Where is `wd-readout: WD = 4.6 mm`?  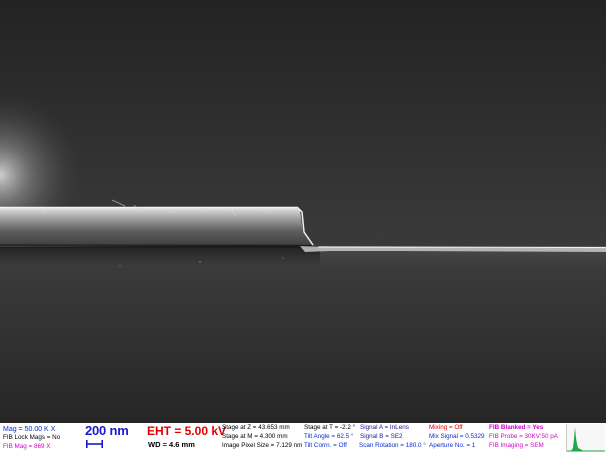 wd-readout: WD = 4.6 mm is located at coordinates (171, 444).